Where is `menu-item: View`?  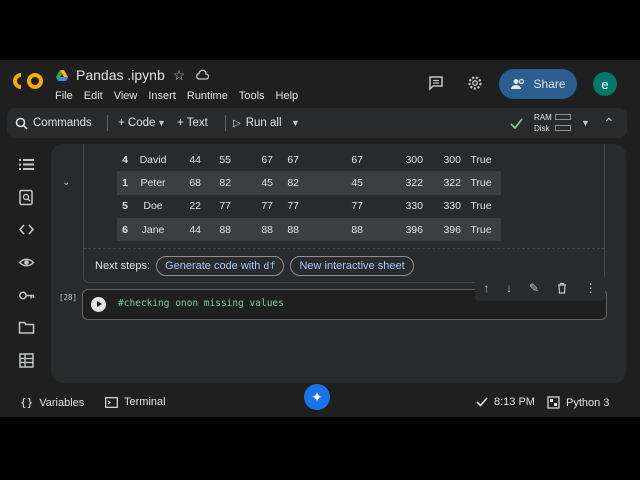 menu-item: View is located at coordinates (126, 96).